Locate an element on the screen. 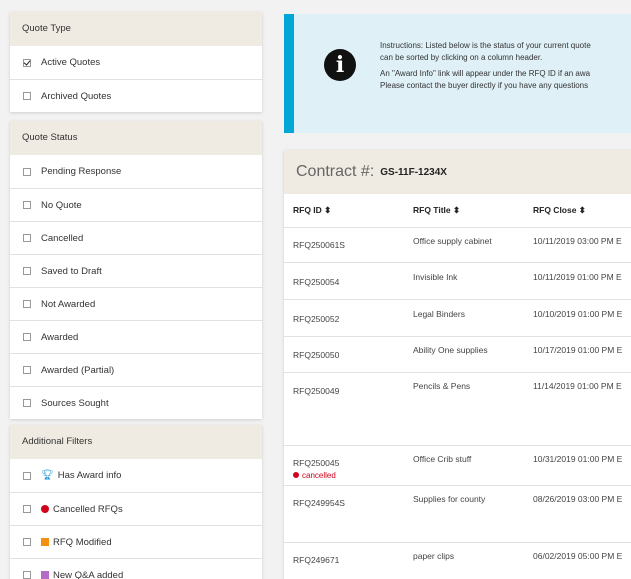 This screenshot has height=579, width=631. rfq-id-column-header: RFQ ID ⬍ is located at coordinates (344, 210).